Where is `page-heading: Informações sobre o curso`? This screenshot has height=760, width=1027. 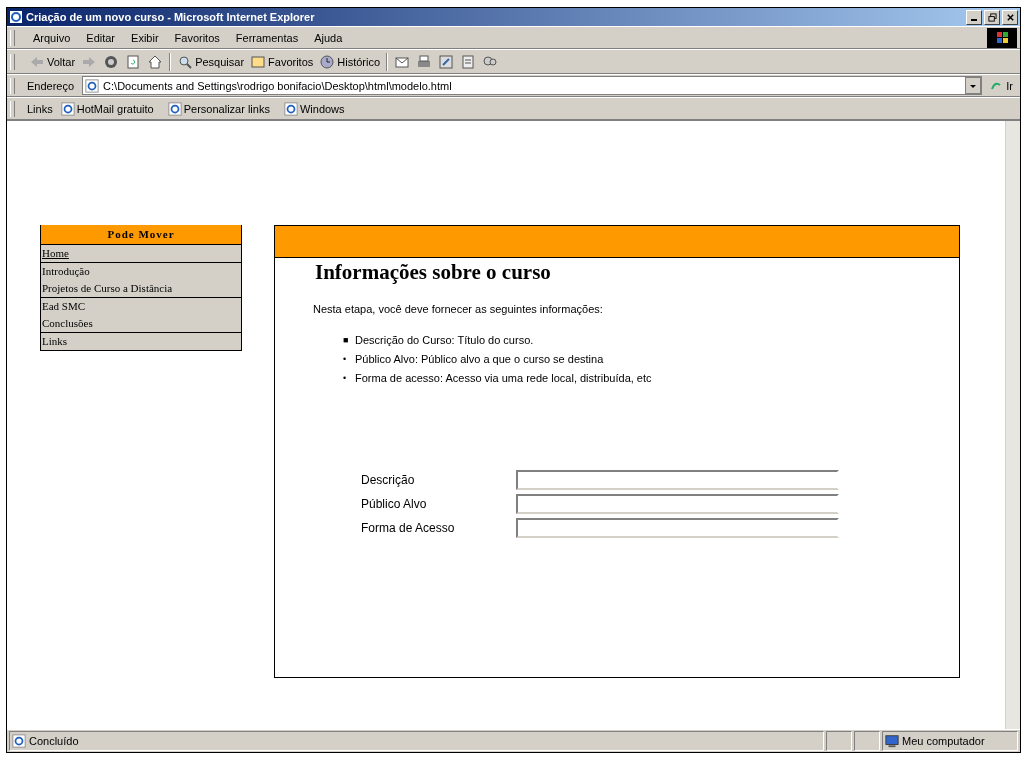 page-heading: Informações sobre o curso is located at coordinates (433, 272).